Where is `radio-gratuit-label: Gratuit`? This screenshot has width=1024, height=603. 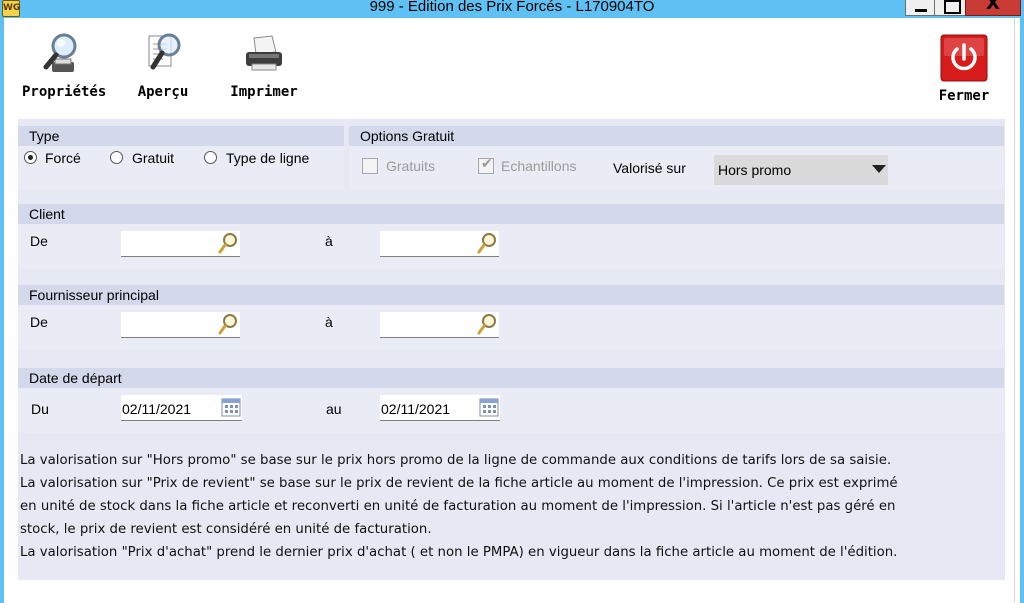
radio-gratuit-label: Gratuit is located at coordinates (153, 158).